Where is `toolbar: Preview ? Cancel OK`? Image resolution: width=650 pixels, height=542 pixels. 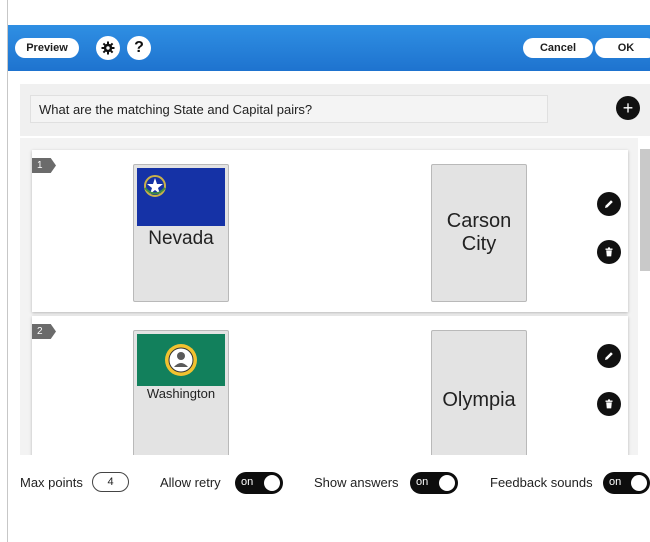 toolbar: Preview ? Cancel OK is located at coordinates (329, 48).